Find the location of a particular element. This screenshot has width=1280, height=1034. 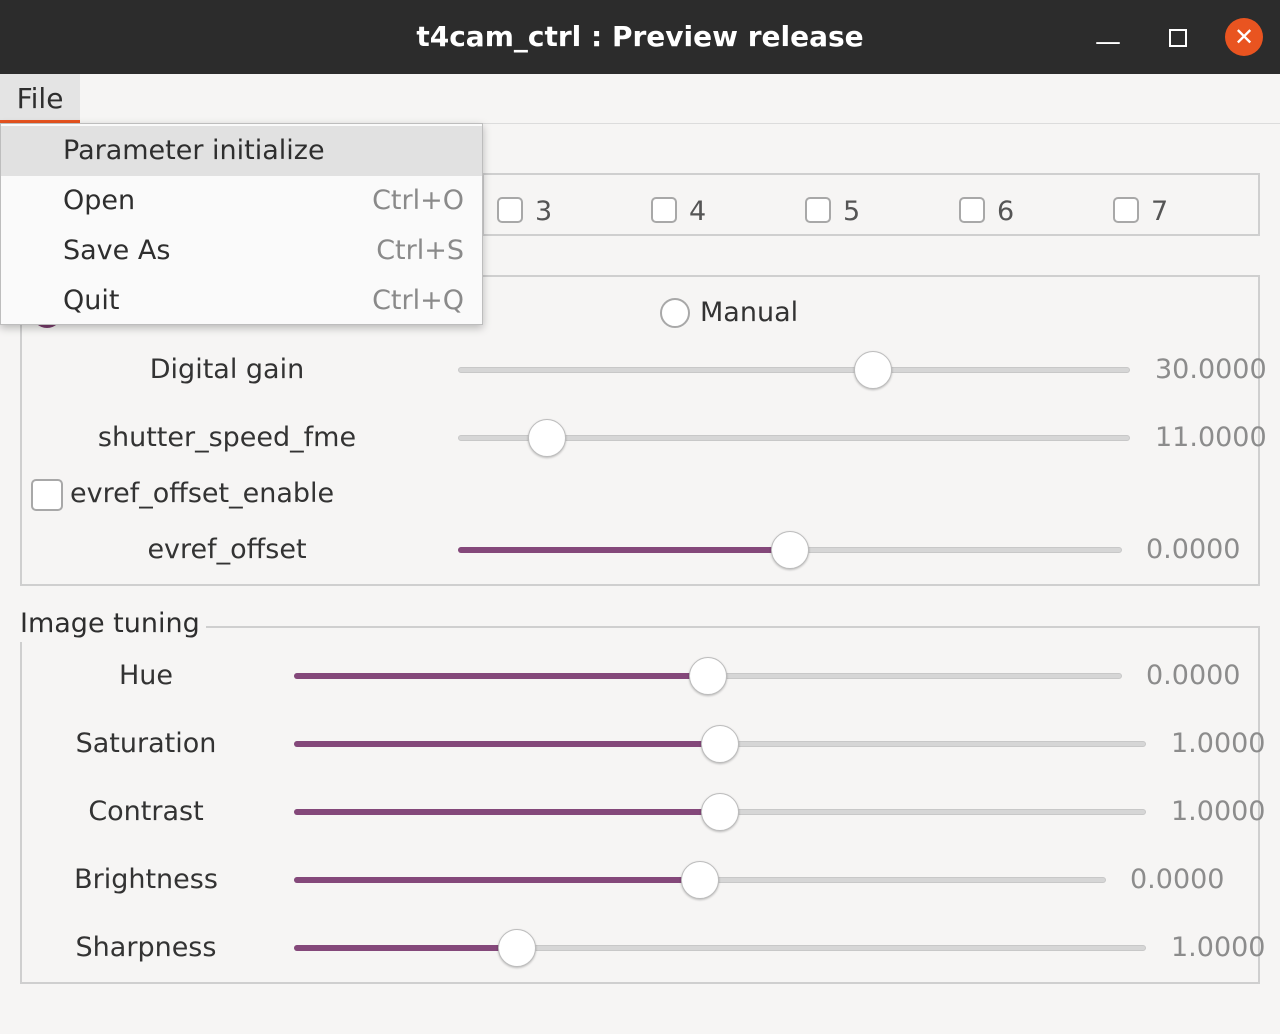

evref-offset-enable-label: evref_offset_enable is located at coordinates (202, 493).